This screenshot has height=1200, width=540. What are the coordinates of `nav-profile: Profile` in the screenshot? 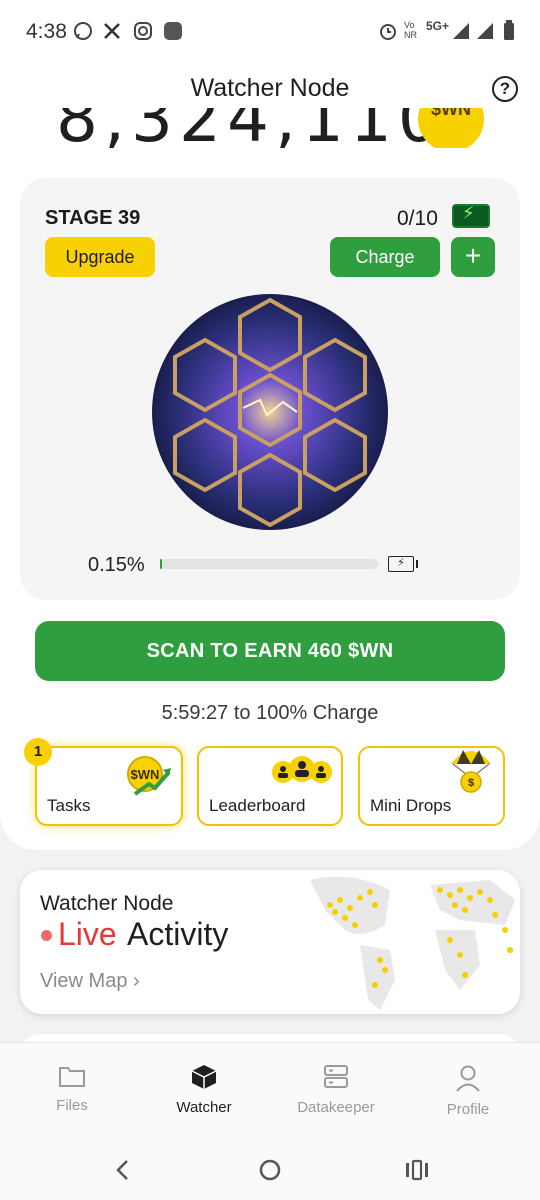 It's located at (468, 1091).